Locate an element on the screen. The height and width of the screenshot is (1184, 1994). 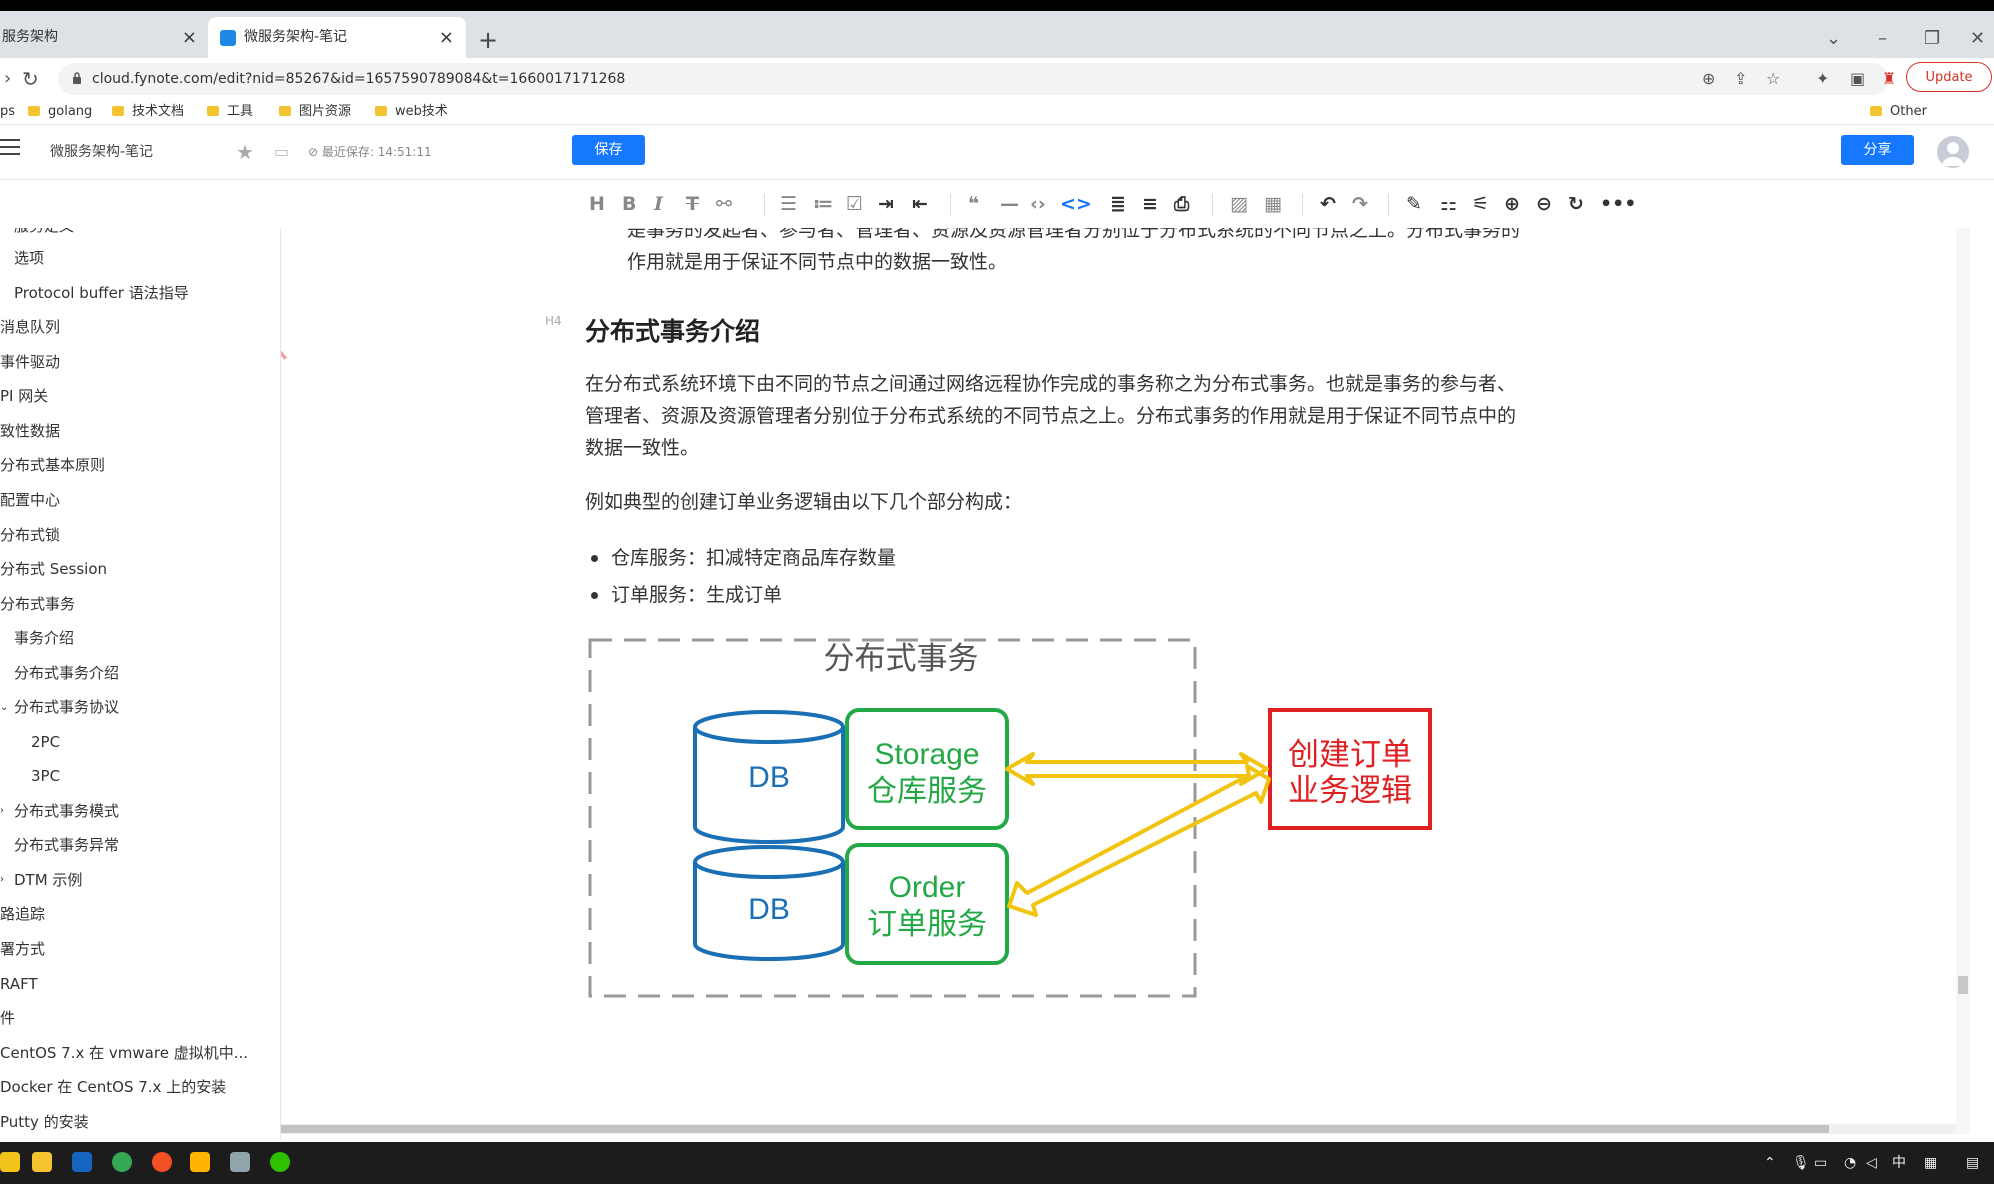
redo-icon: ↷ is located at coordinates (1360, 204).